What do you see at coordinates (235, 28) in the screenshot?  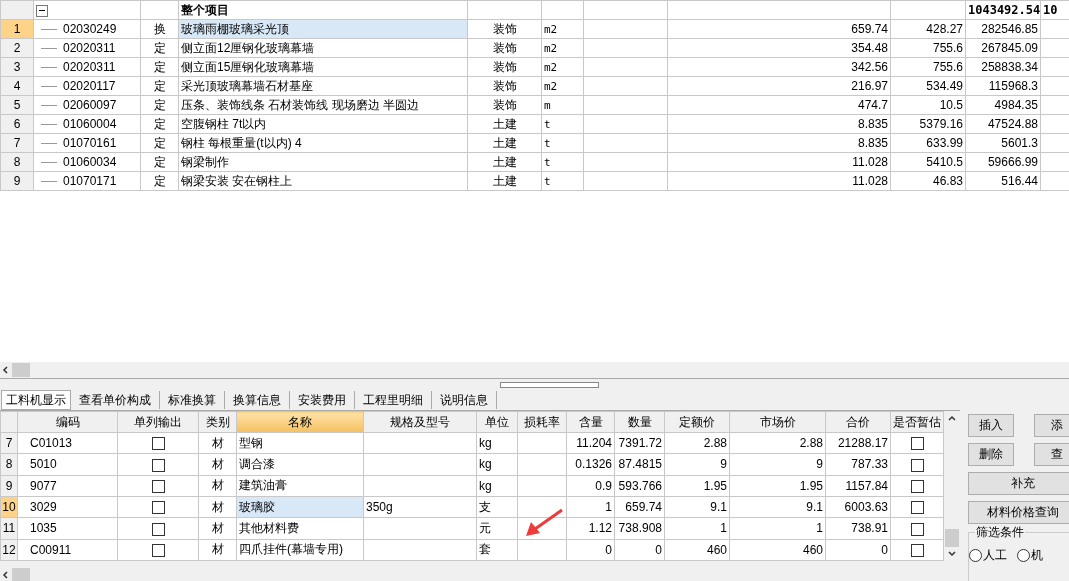 I see `table-cell: 玻璃雨棚玻璃采光顶` at bounding box center [235, 28].